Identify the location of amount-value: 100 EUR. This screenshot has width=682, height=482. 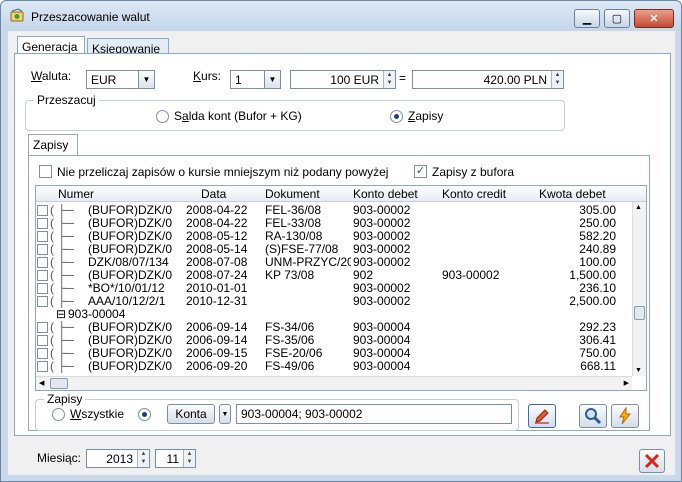
(354, 80).